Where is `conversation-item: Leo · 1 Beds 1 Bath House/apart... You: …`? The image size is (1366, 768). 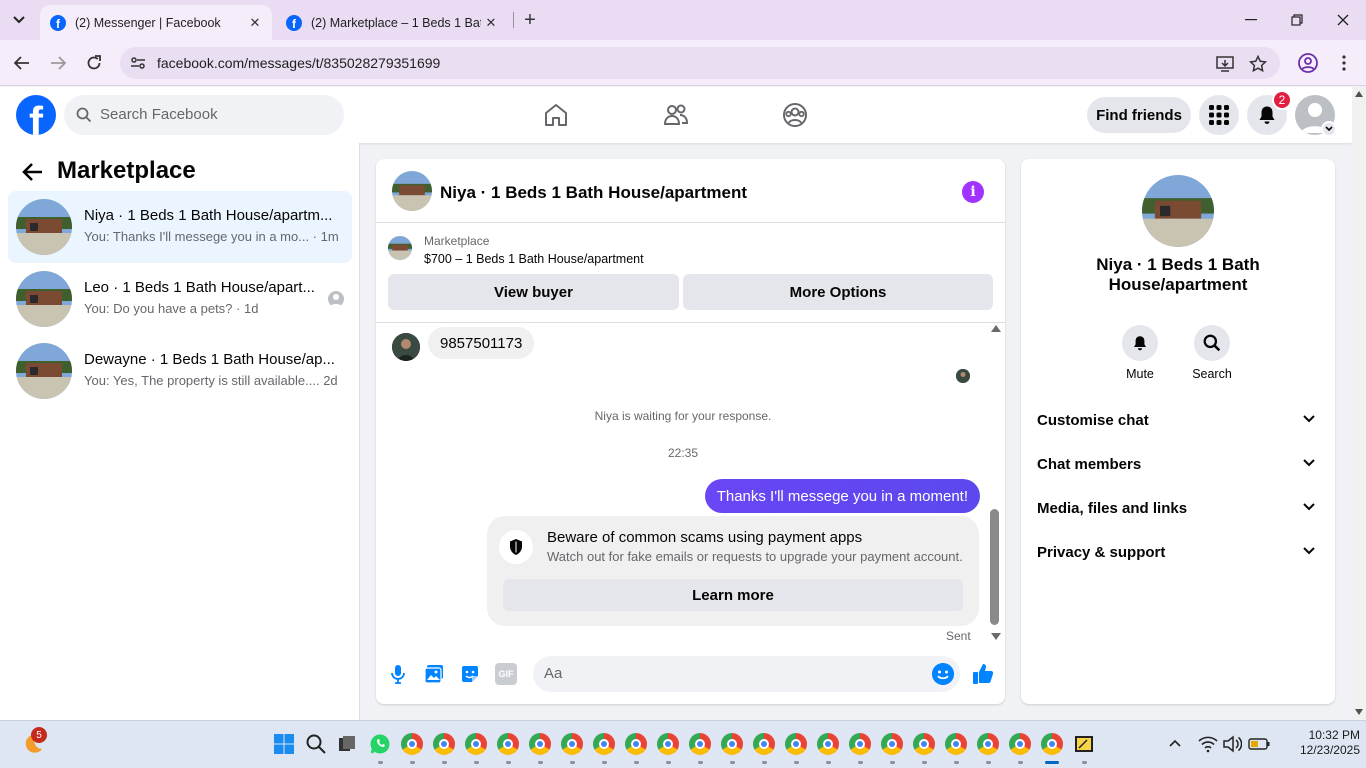
conversation-item: Leo · 1 Beds 1 Bath House/apart... You: … is located at coordinates (180, 299).